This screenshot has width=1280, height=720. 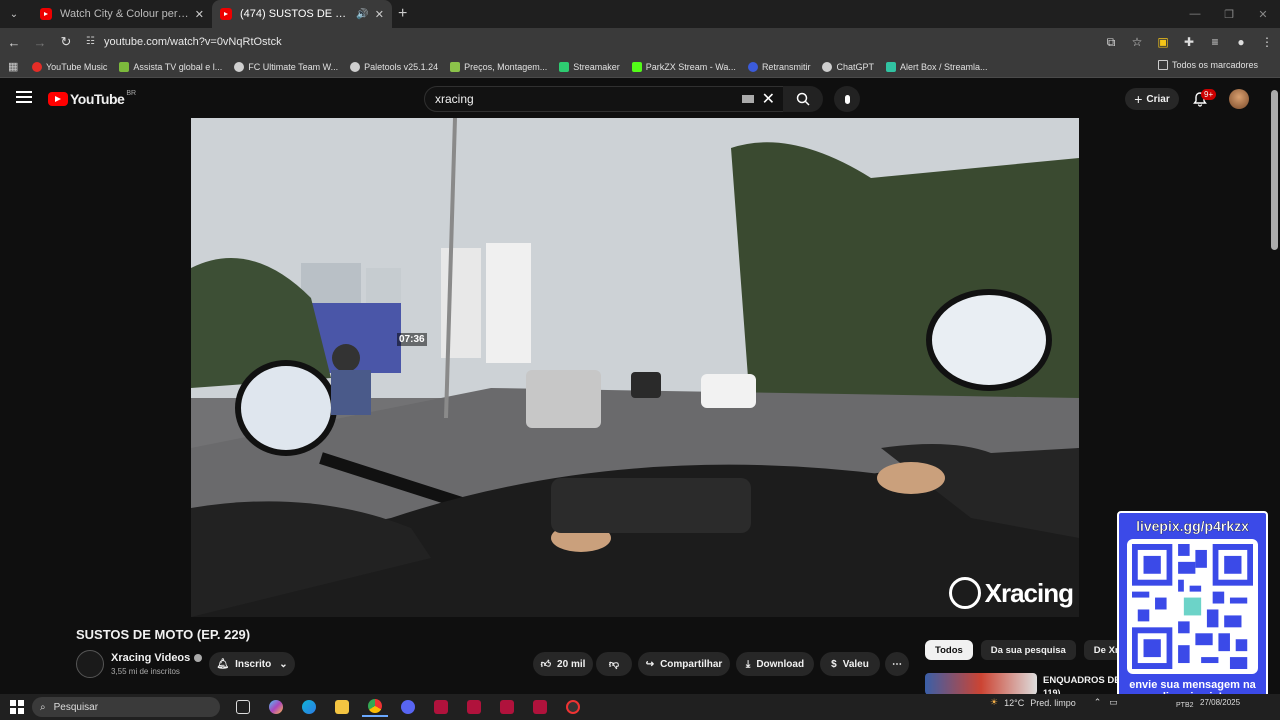 I want to click on system-tray-weather: ☀ 12°C Pred. limpo ⌃ ▭, so click(x=1054, y=702).